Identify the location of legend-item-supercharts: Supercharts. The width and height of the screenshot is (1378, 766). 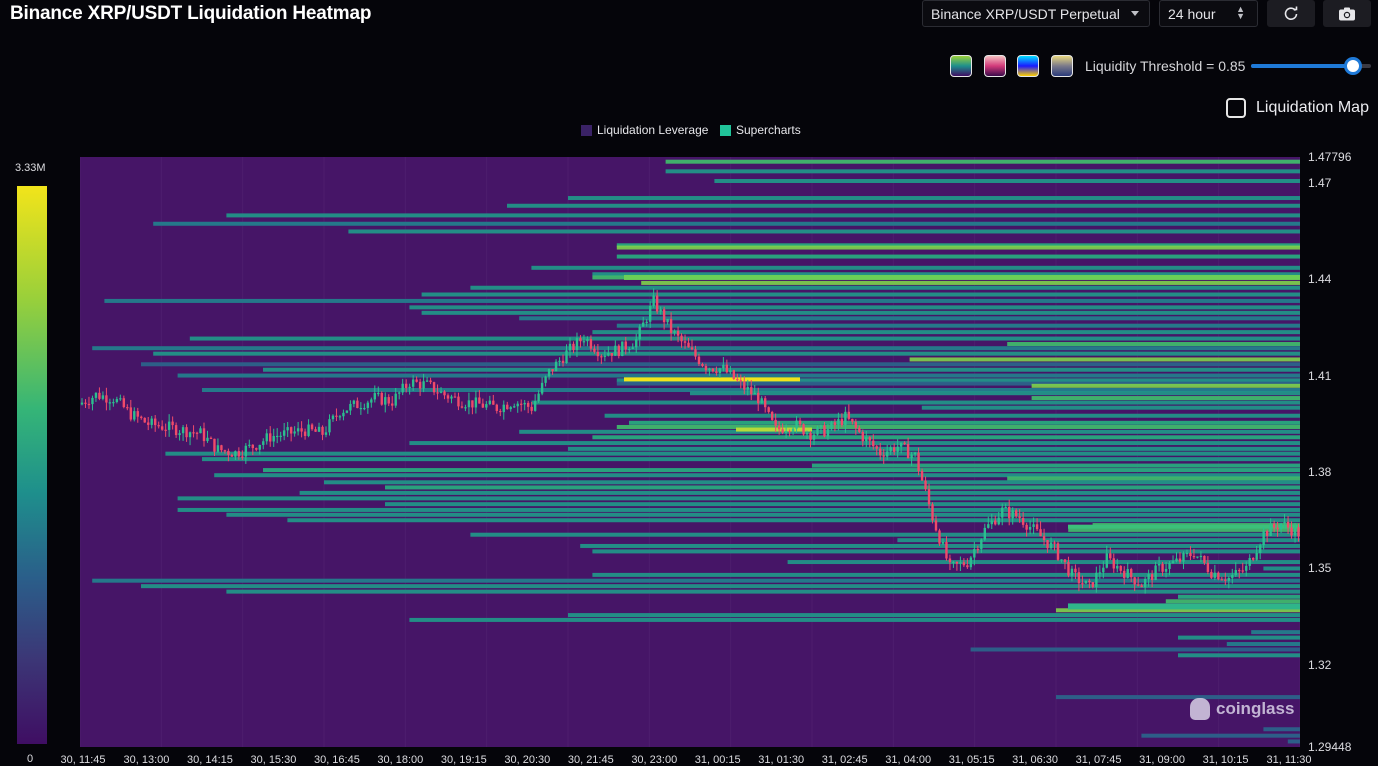
(760, 130).